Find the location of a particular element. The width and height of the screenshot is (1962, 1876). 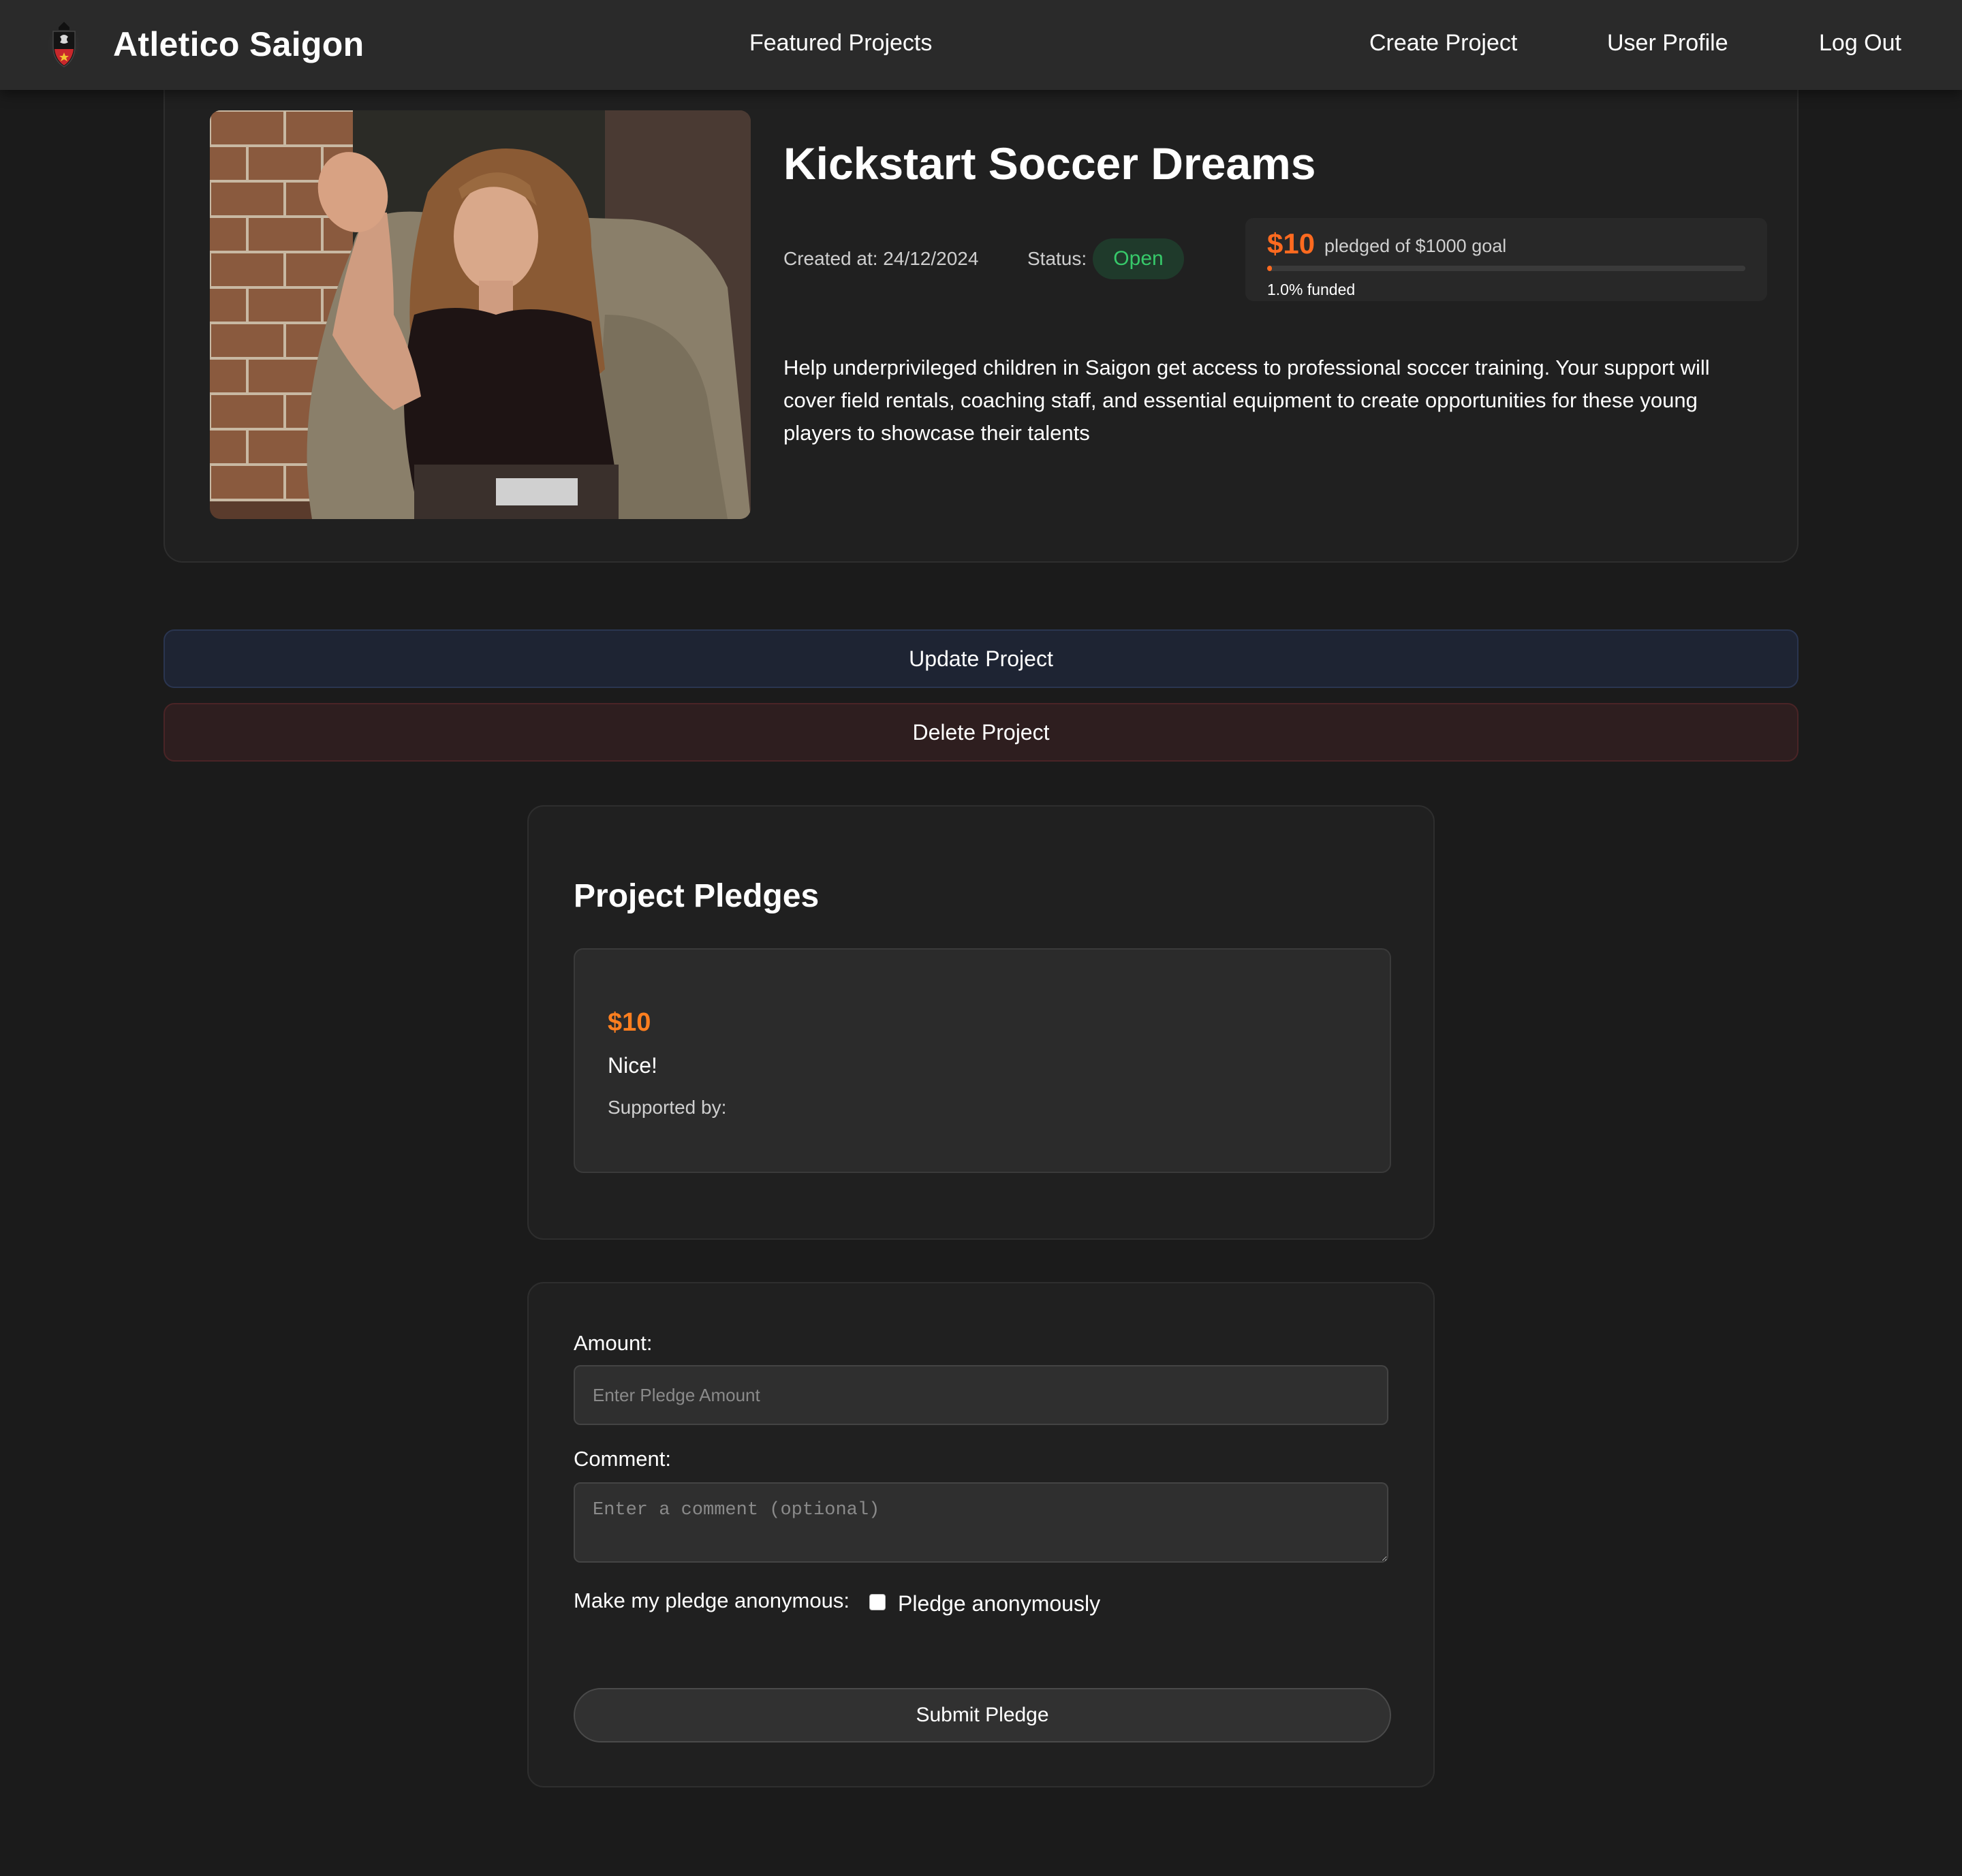

funding-progress-fill is located at coordinates (1270, 268).